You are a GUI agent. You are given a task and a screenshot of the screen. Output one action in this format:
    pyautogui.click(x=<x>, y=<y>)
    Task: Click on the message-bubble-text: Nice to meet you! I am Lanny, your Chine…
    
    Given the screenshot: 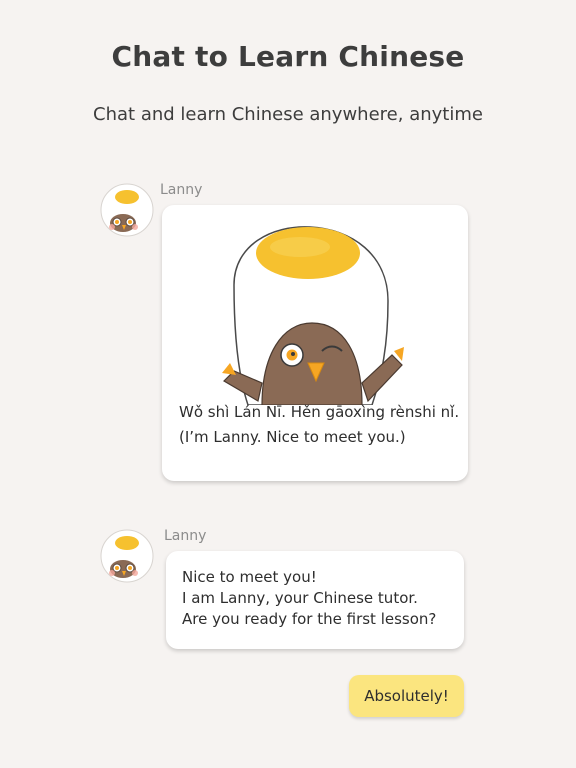 What is the action you would take?
    pyautogui.click(x=315, y=600)
    